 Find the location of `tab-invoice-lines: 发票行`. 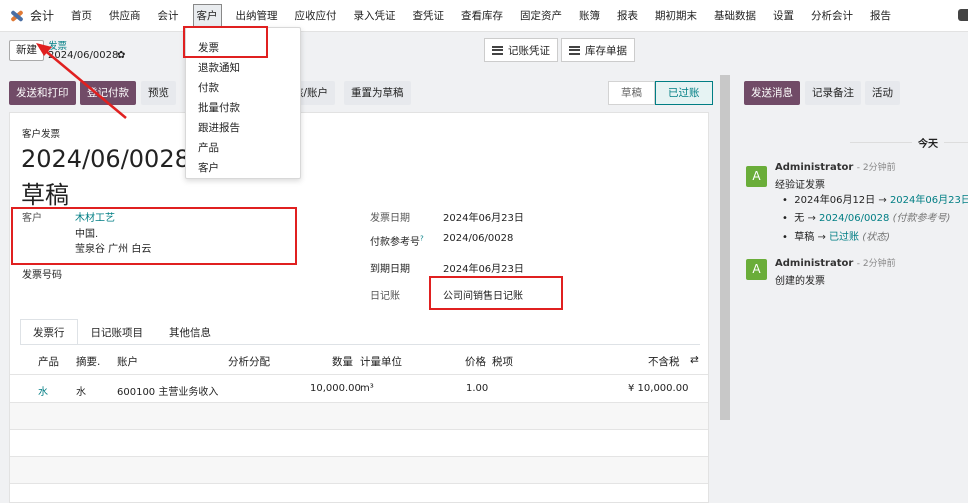

tab-invoice-lines: 发票行 is located at coordinates (49, 332).